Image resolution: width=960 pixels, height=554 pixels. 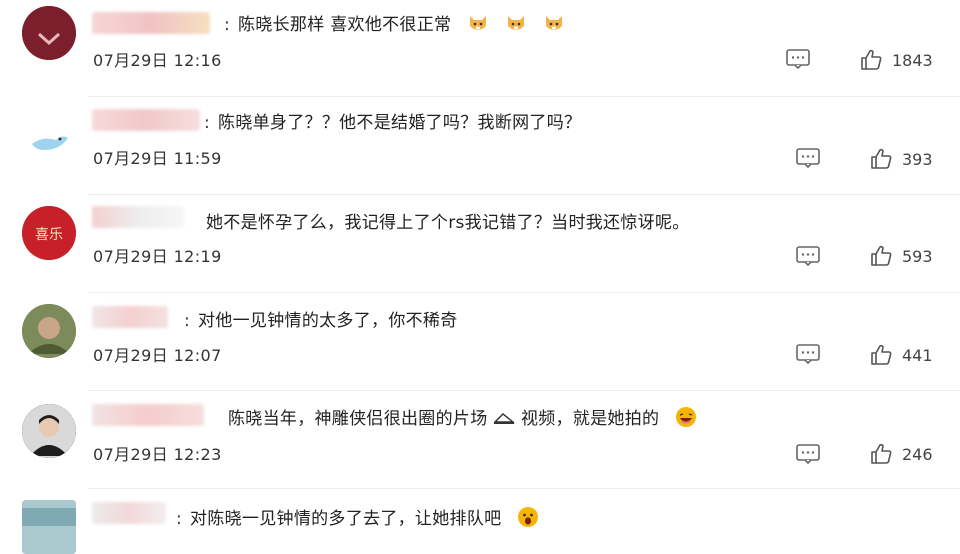 I want to click on comment-text: 陈晓当年，神雕侠侣很出圈的片场 视频，就是她拍的, so click(x=462, y=416).